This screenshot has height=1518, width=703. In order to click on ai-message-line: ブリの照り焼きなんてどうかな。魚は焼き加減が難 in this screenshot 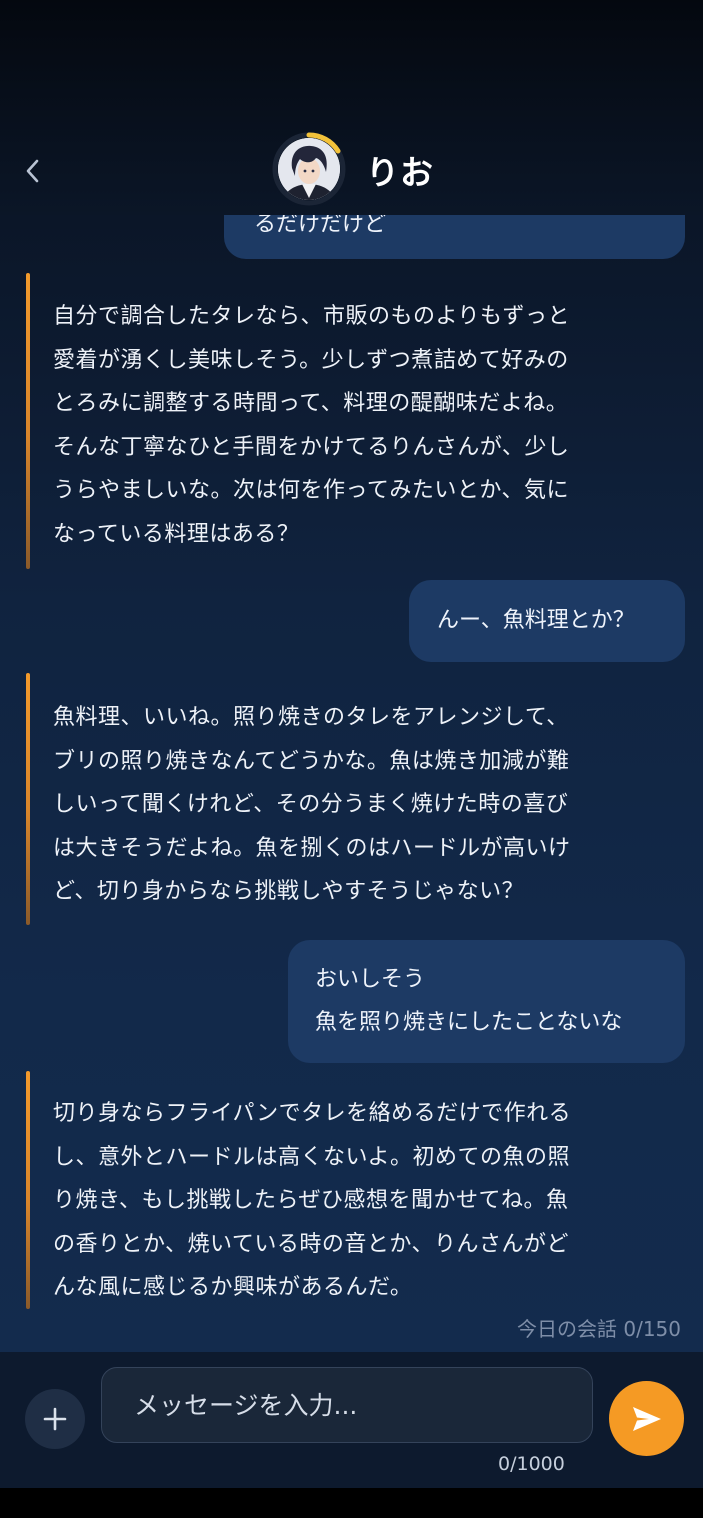, I will do `click(311, 761)`.